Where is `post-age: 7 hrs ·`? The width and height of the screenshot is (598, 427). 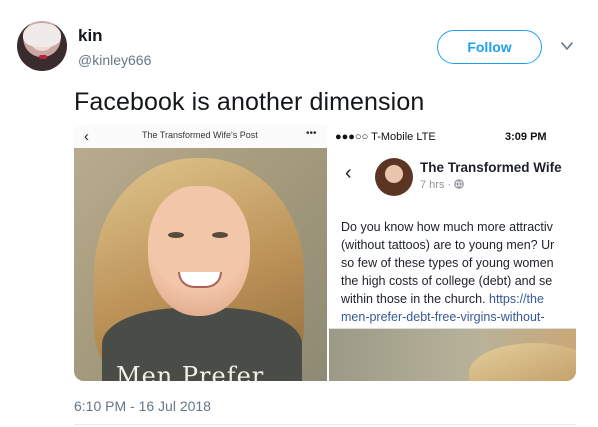 post-age: 7 hrs · is located at coordinates (437, 185).